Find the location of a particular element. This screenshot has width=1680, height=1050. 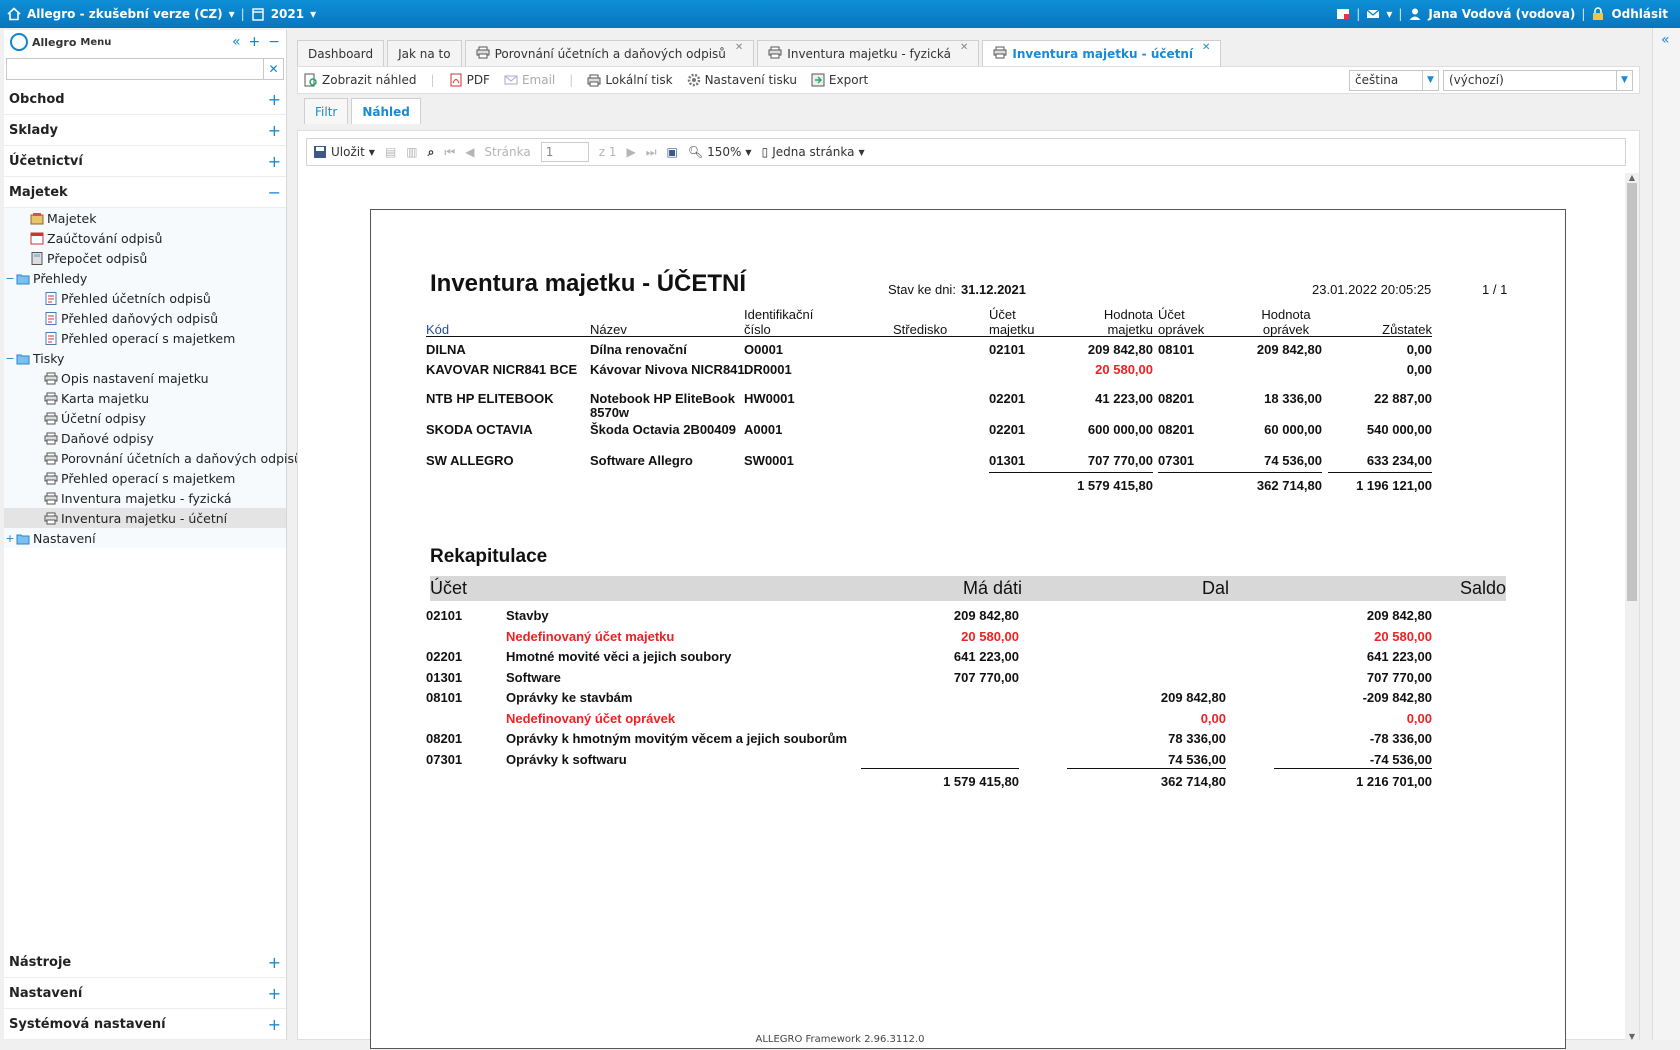

recap-header: Účet Má dáti Dal Saldo is located at coordinates (968, 588).